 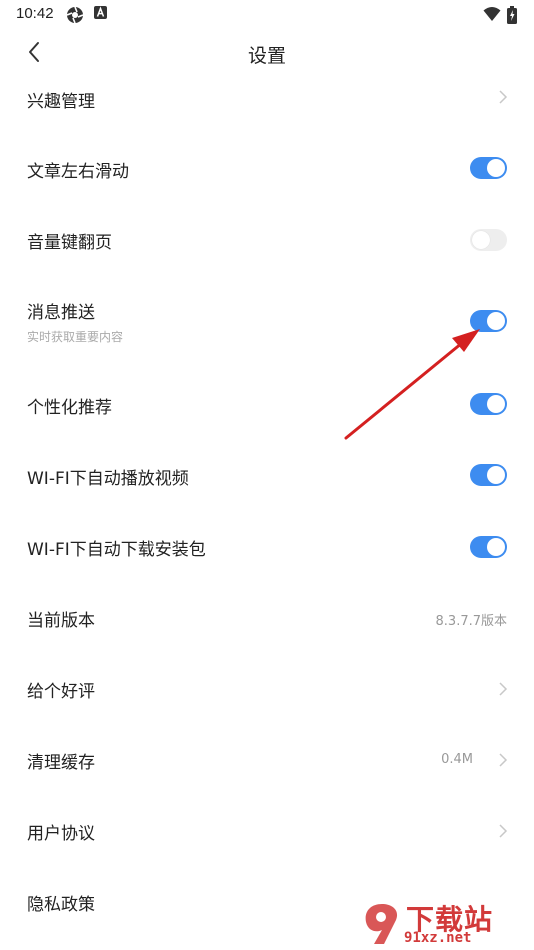 What do you see at coordinates (61, 905) in the screenshot?
I see `setting-label: 隐私政策` at bounding box center [61, 905].